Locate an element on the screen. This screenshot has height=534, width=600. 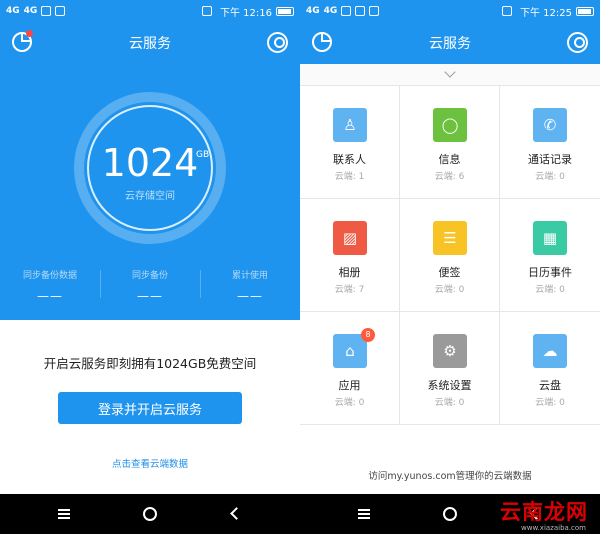
view-cloud-data-link: 点击查看云端数据 is located at coordinates (150, 463).